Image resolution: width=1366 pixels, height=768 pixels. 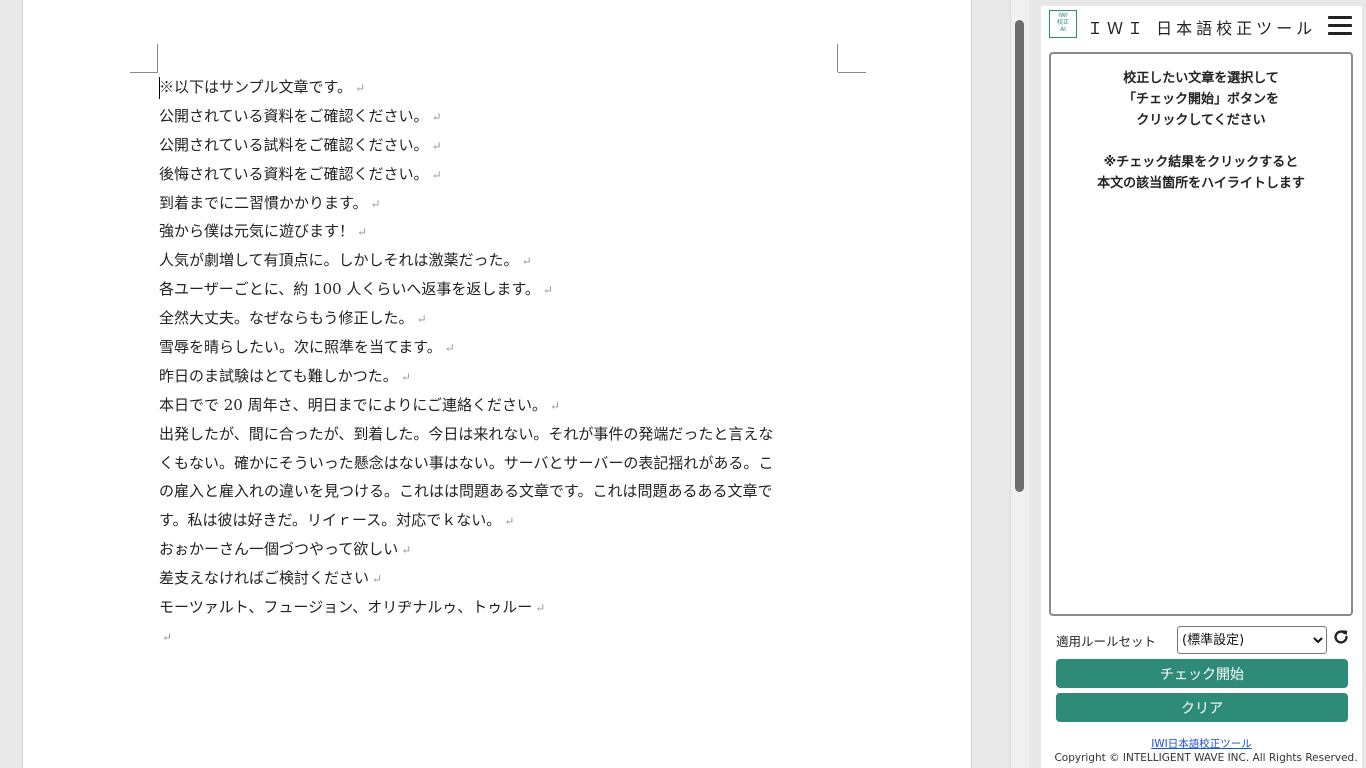 What do you see at coordinates (509, 116) in the screenshot?
I see `document-line: 公開されている資料をご確認ください。 ↵` at bounding box center [509, 116].